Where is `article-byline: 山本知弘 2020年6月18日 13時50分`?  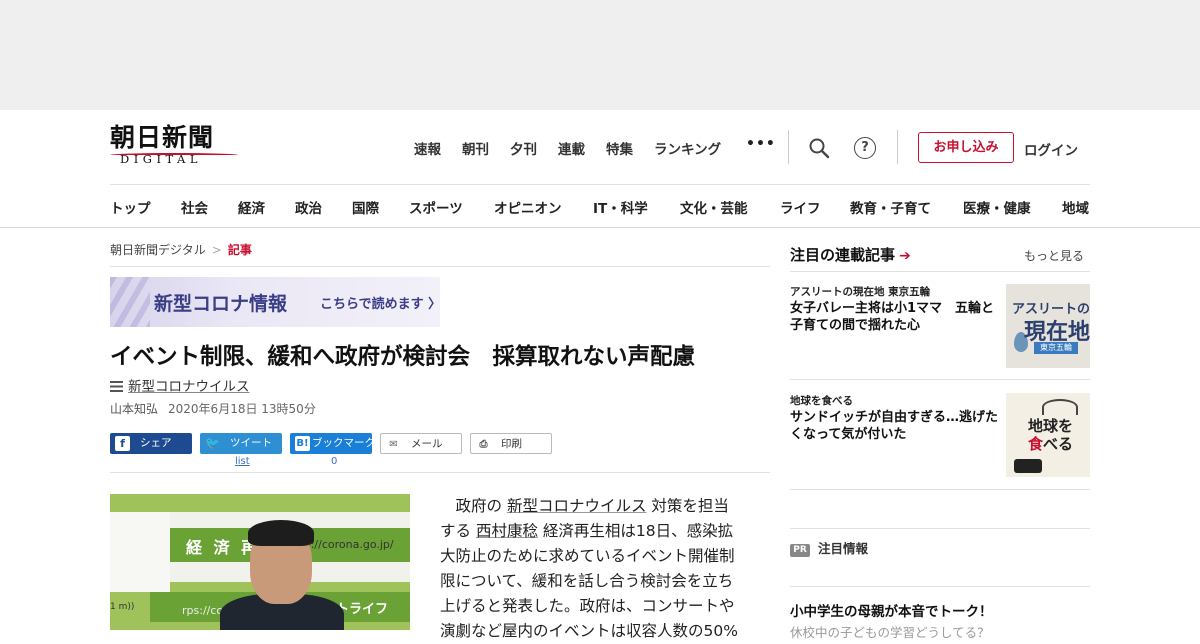
article-byline: 山本知弘 2020年6月18日 13時50分 is located at coordinates (213, 408).